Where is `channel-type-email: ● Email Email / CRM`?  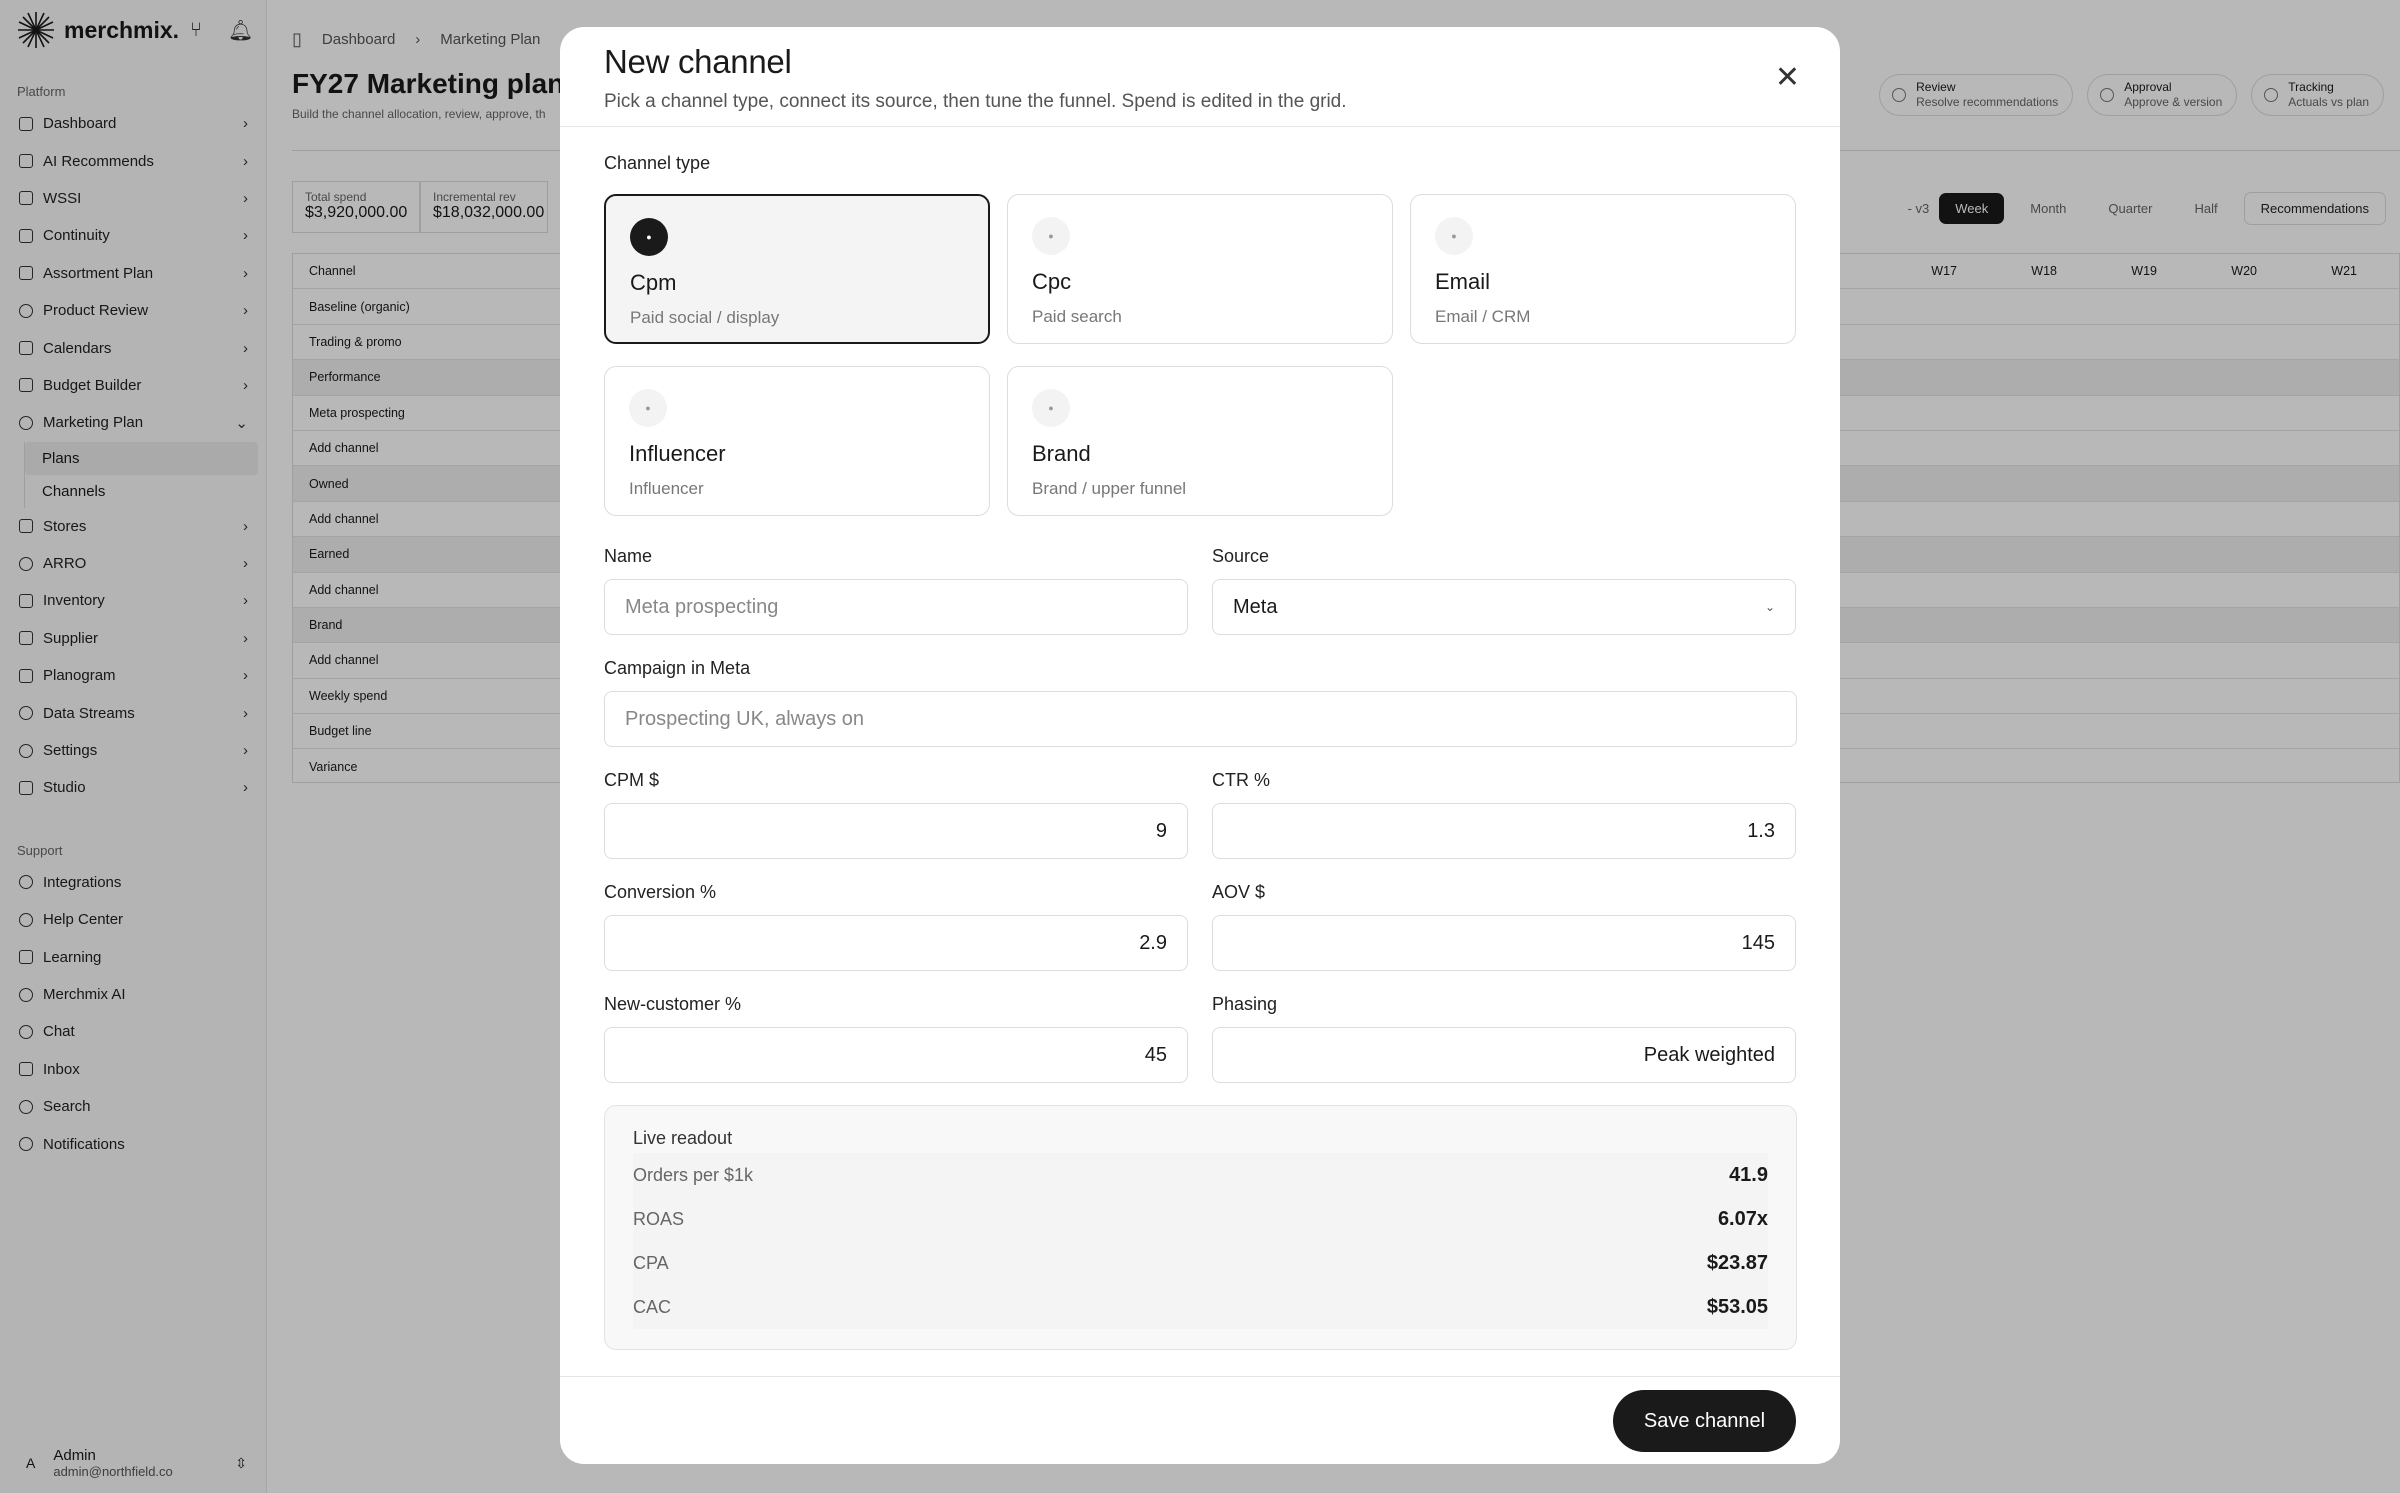
channel-type-email: ● Email Email / CRM is located at coordinates (1603, 269).